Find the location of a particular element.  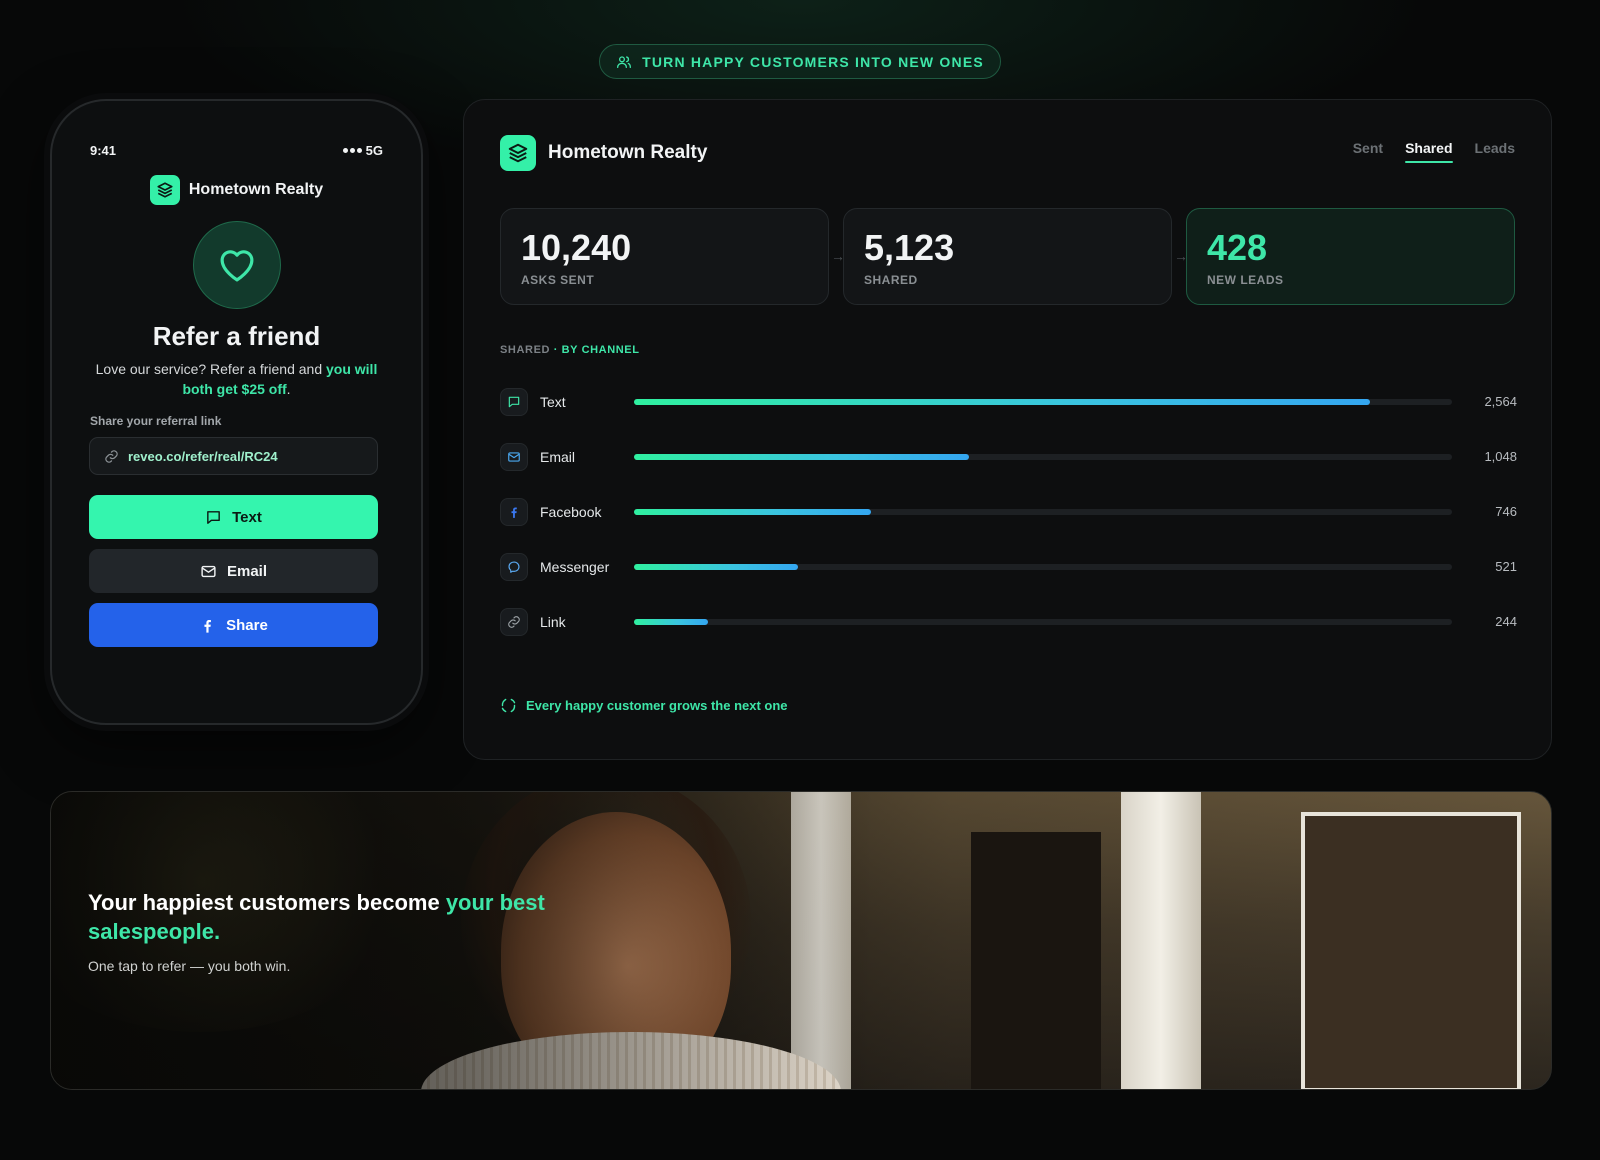

hero-pill: TURN HAPPY CUSTOMERS INTO NEW ONES is located at coordinates (800, 61).